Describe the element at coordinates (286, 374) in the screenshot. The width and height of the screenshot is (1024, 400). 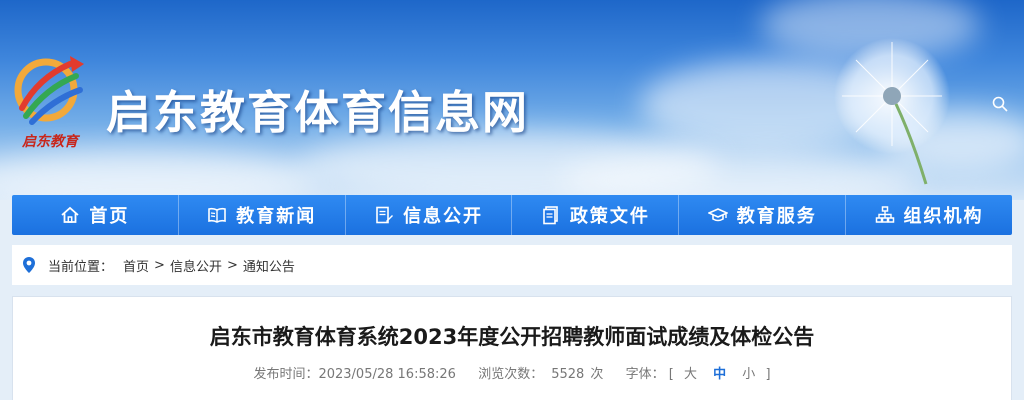
I see `publish-time-label: 发布时间：` at that location.